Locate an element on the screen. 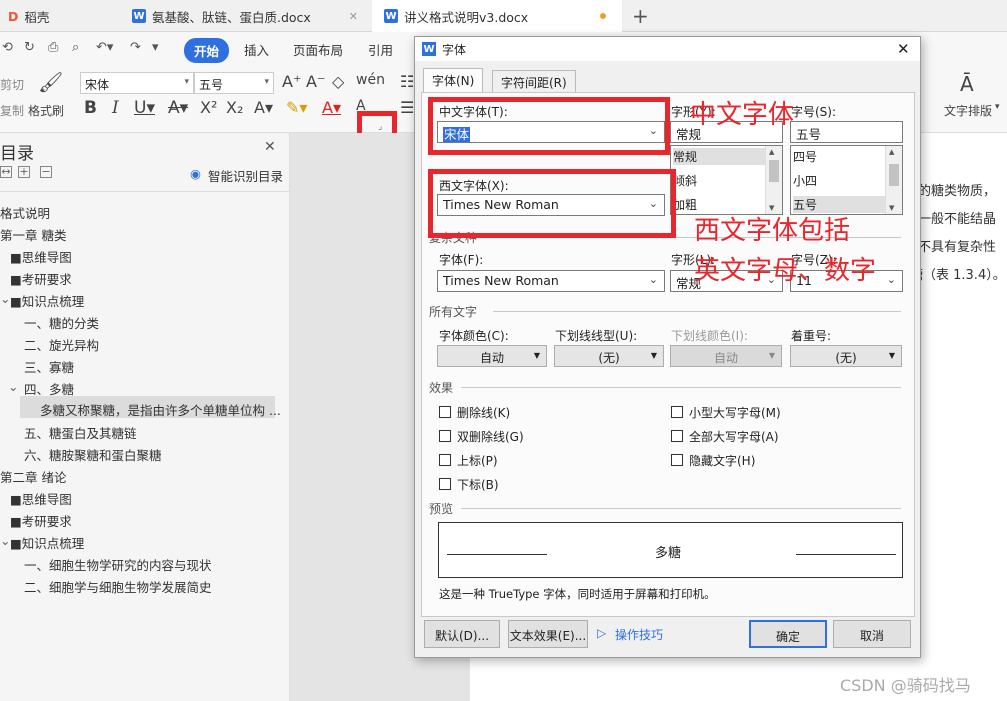 The height and width of the screenshot is (701, 1007). list-item: 倾斜 is located at coordinates (685, 180).